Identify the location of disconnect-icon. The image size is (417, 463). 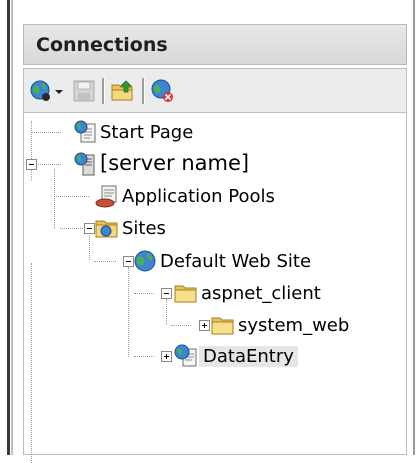
(163, 91).